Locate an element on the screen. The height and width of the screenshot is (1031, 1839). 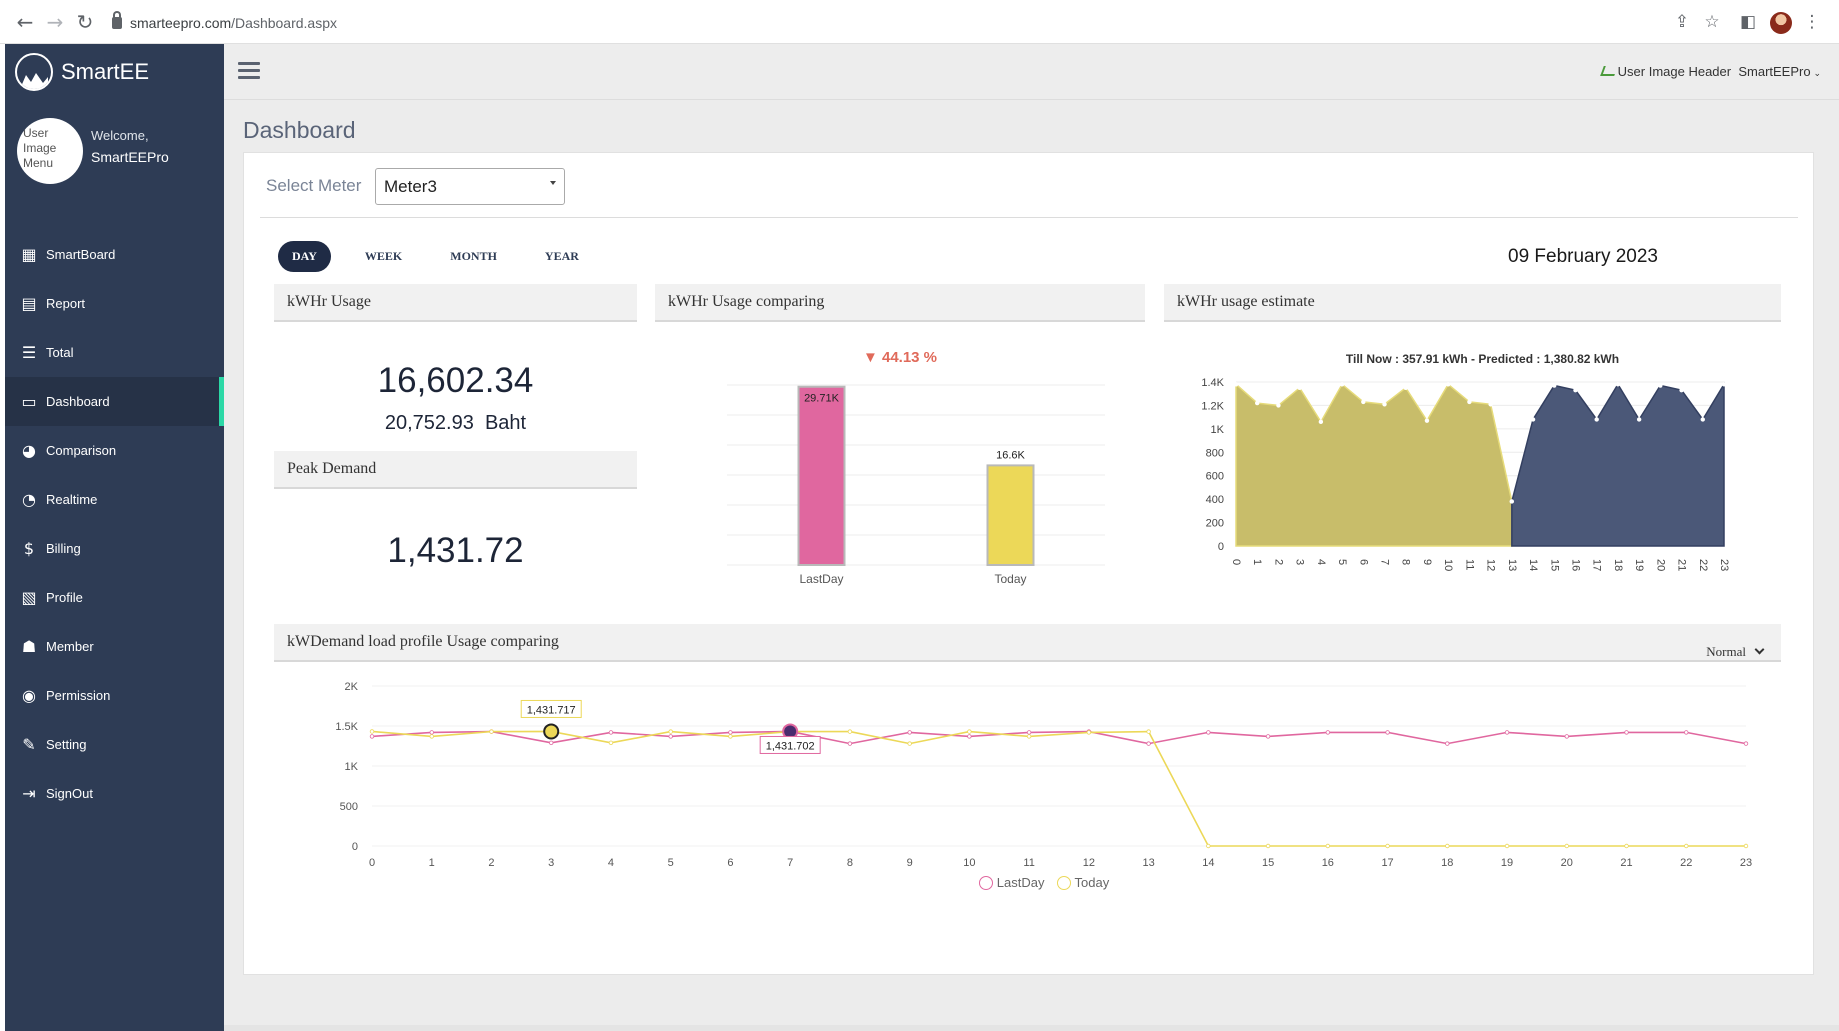
x-tick-label: 14 is located at coordinates (1208, 863).